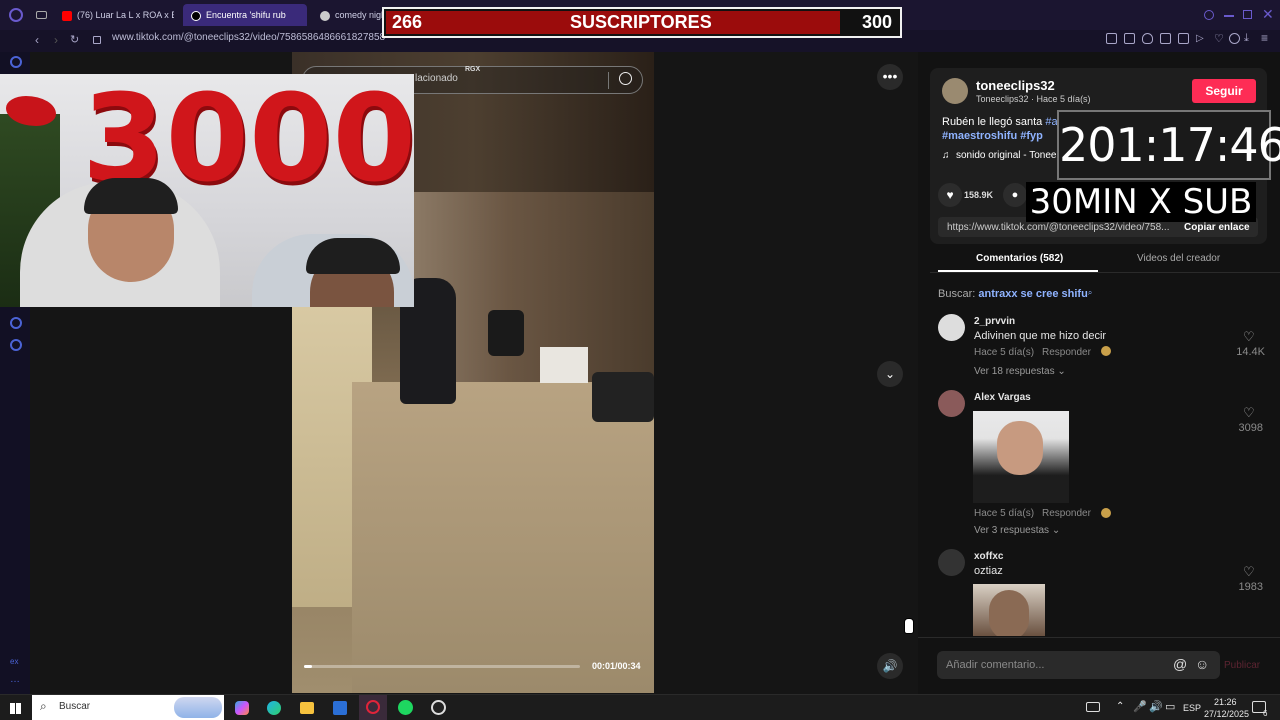 The image size is (1280, 720). What do you see at coordinates (307, 708) in the screenshot?
I see `file-explorer-icon` at bounding box center [307, 708].